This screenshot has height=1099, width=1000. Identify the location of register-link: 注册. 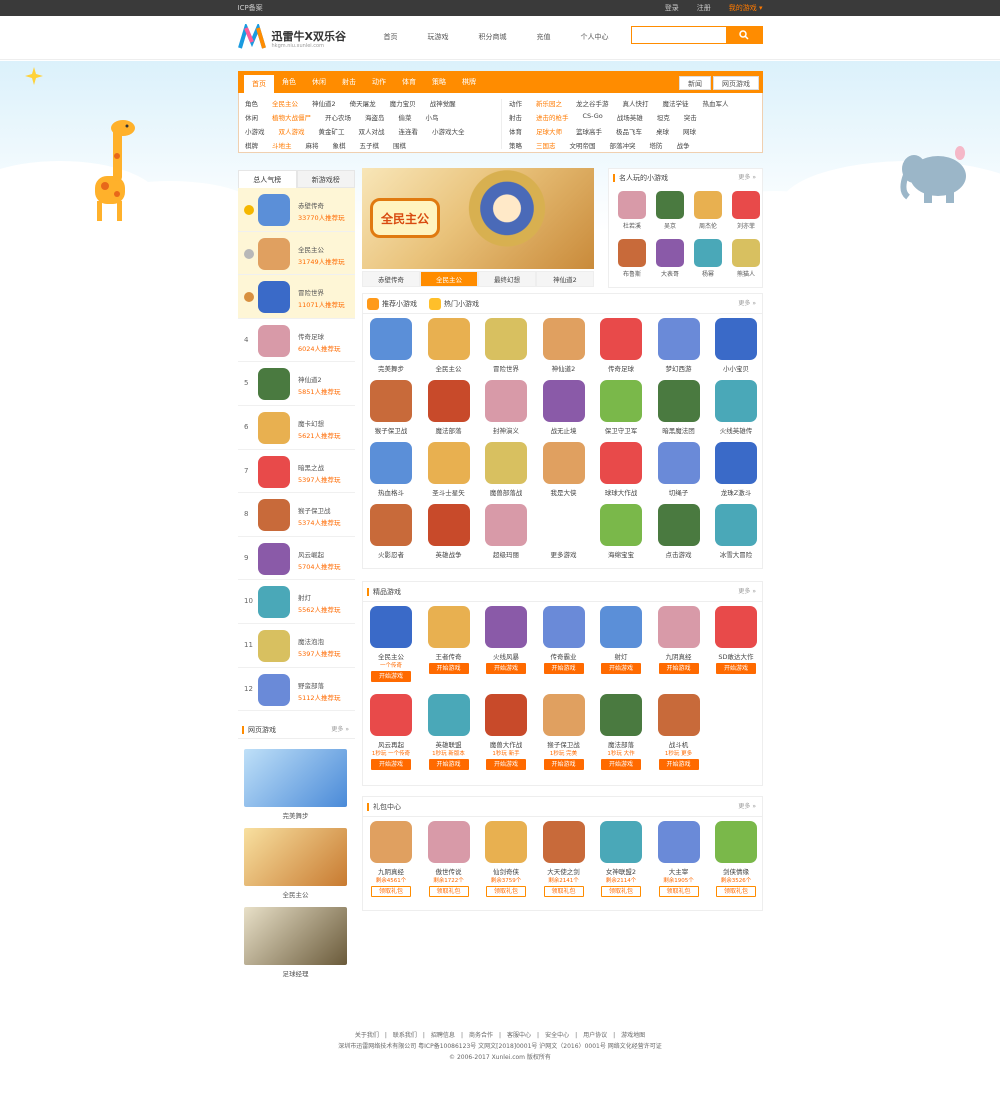
(704, 8).